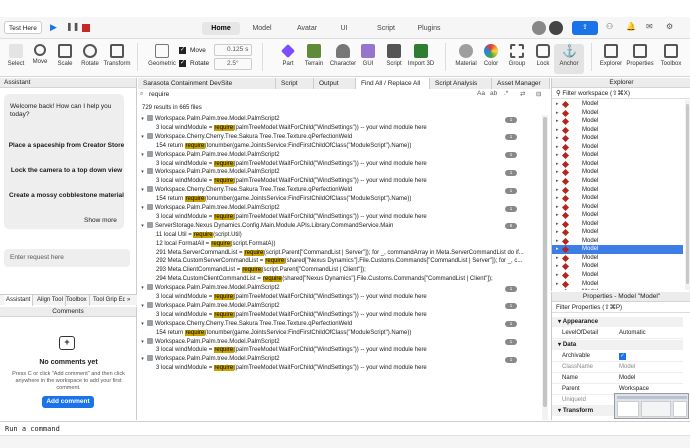  What do you see at coordinates (86, 28) in the screenshot?
I see `stop-icon` at bounding box center [86, 28].